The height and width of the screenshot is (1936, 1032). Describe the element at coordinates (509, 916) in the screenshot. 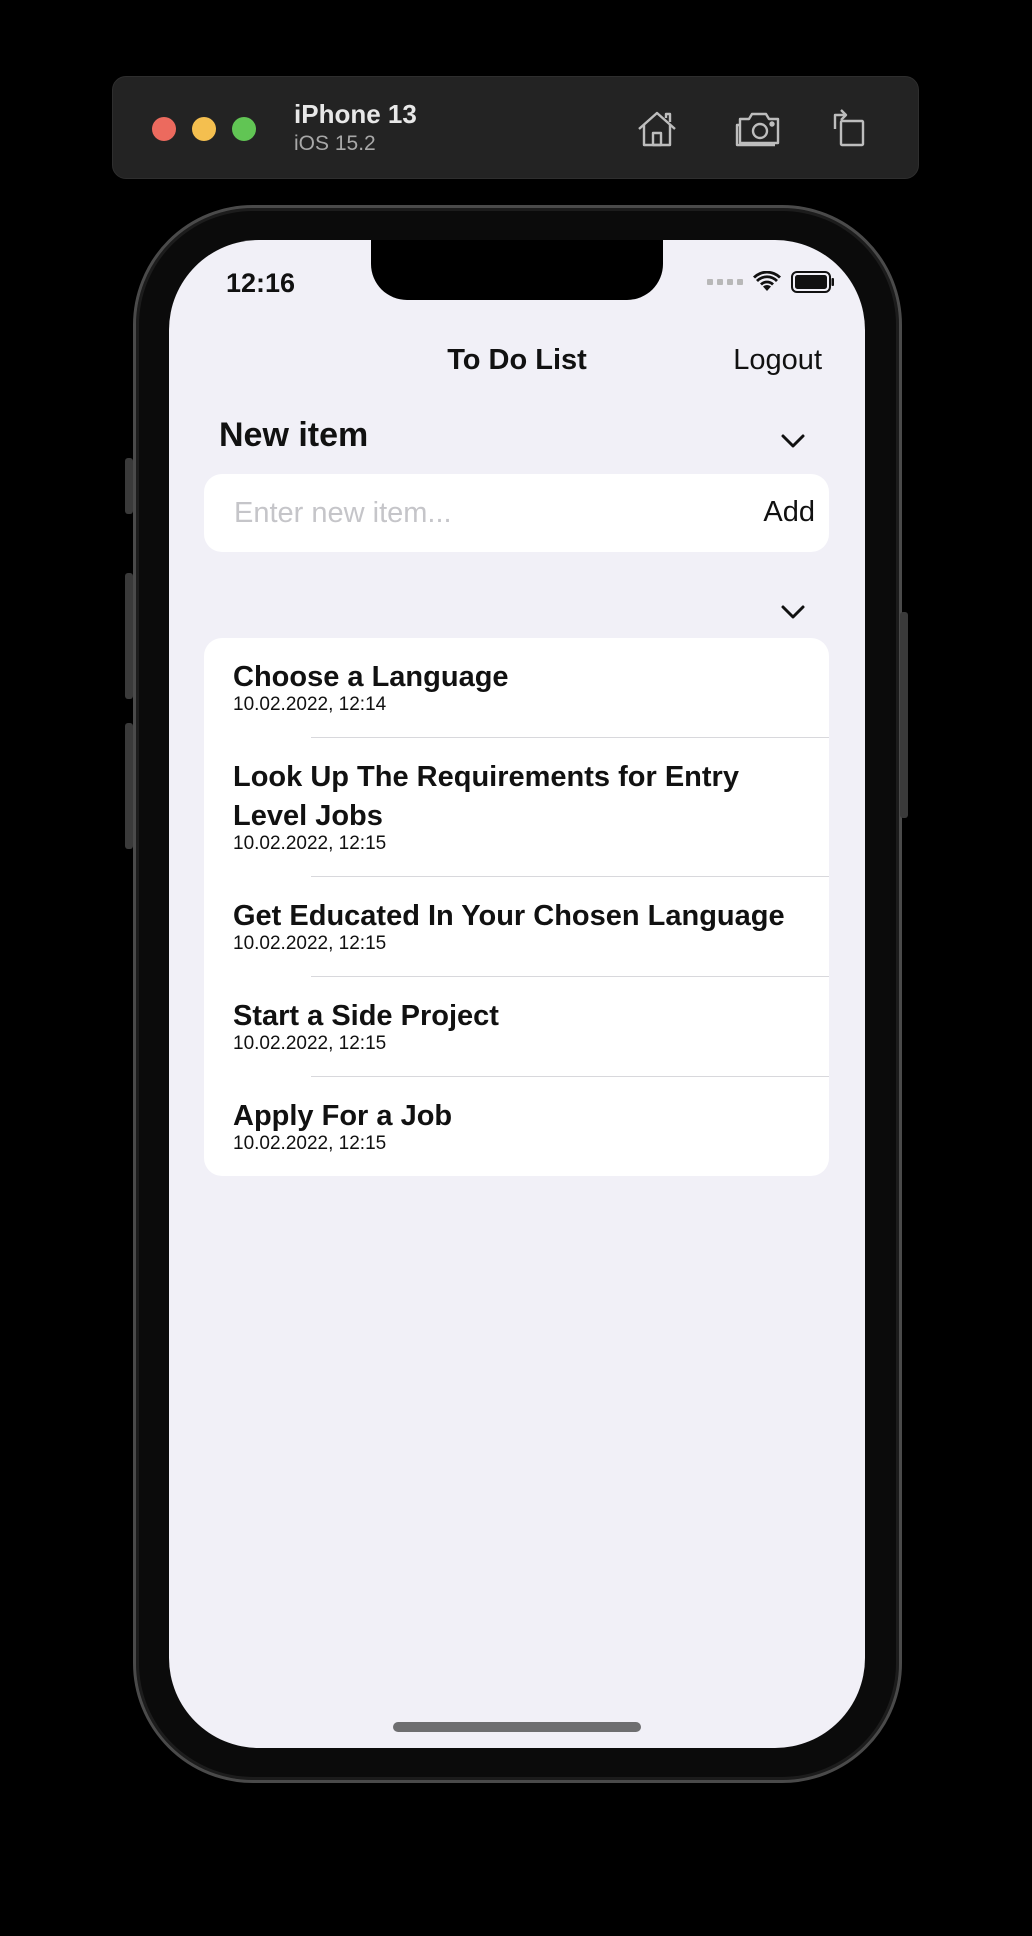

I see `item-title: Get Educated In Your Chosen Language` at that location.